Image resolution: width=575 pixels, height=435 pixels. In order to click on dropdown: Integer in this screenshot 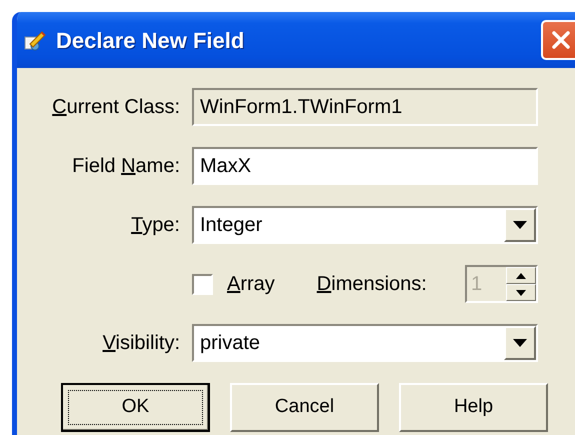, I will do `click(365, 225)`.